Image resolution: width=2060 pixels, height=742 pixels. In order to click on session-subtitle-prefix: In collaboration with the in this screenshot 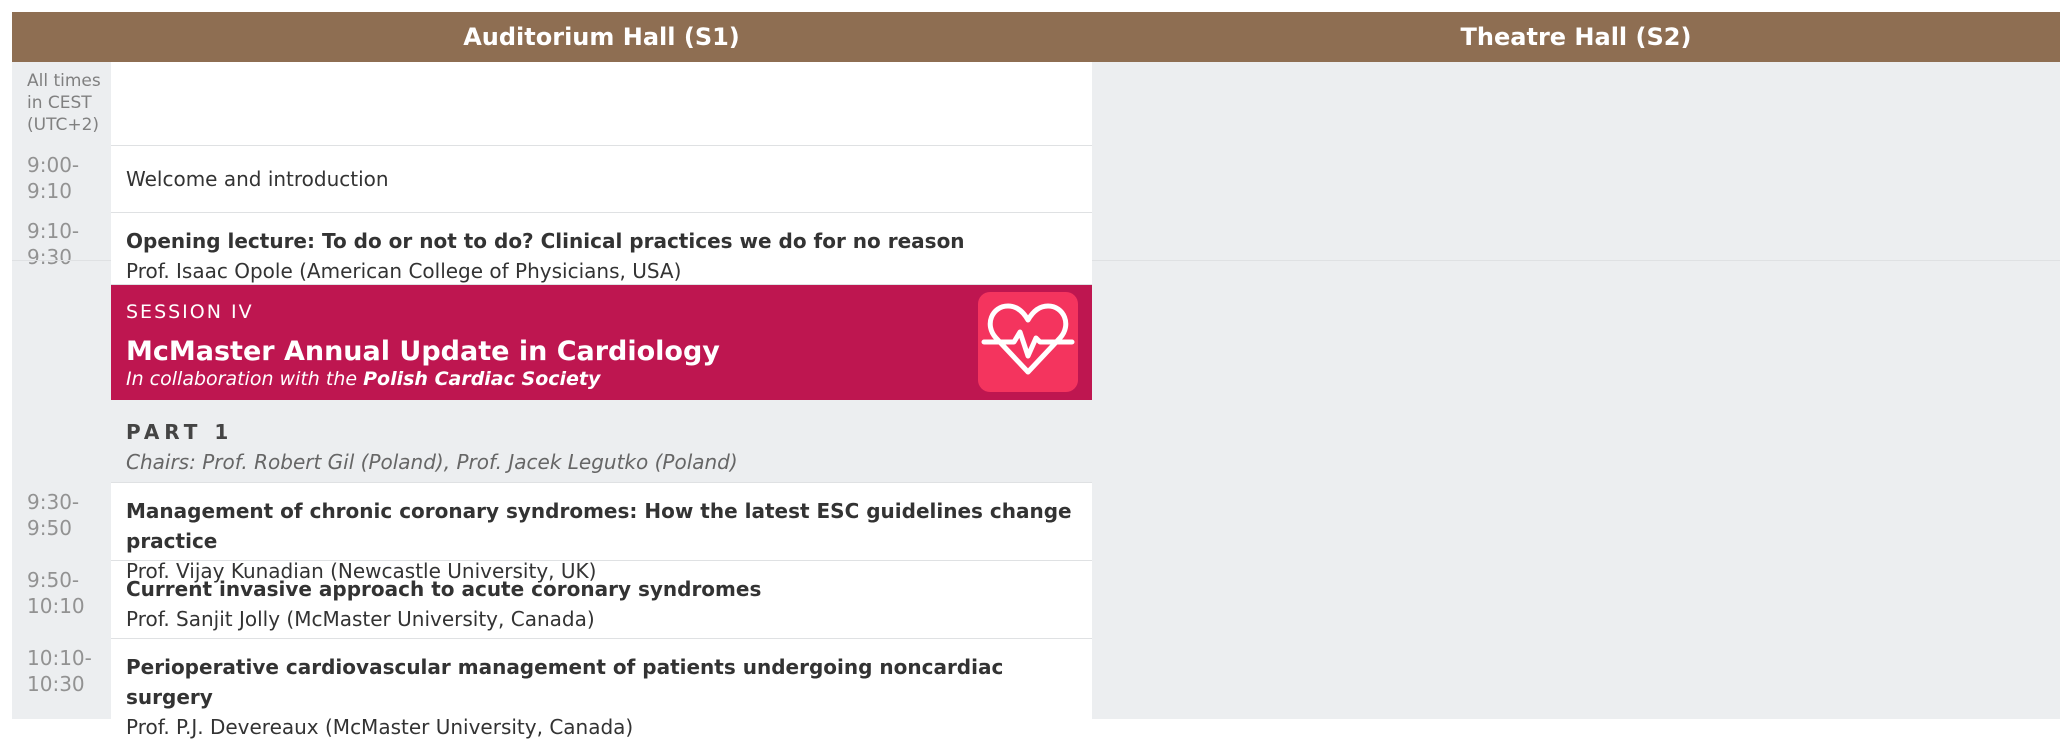, I will do `click(242, 379)`.